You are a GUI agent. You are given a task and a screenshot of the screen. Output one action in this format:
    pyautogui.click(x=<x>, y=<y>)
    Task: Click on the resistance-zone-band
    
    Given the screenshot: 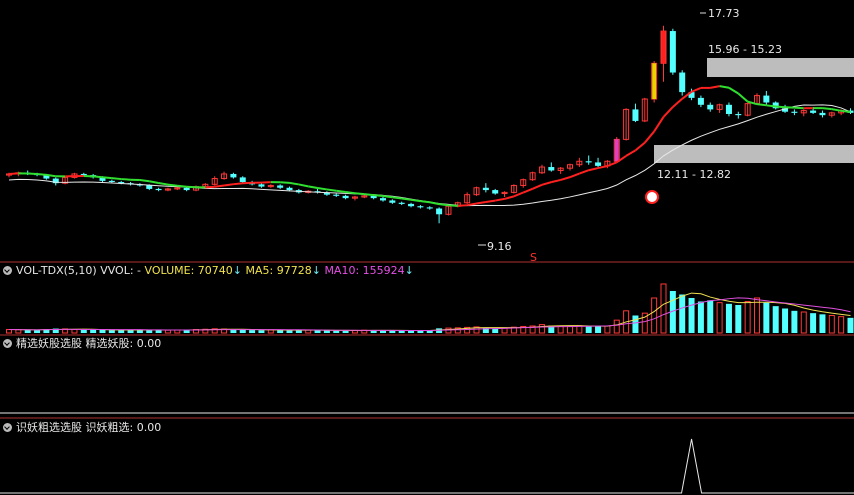 What is the action you would take?
    pyautogui.click(x=780, y=67)
    